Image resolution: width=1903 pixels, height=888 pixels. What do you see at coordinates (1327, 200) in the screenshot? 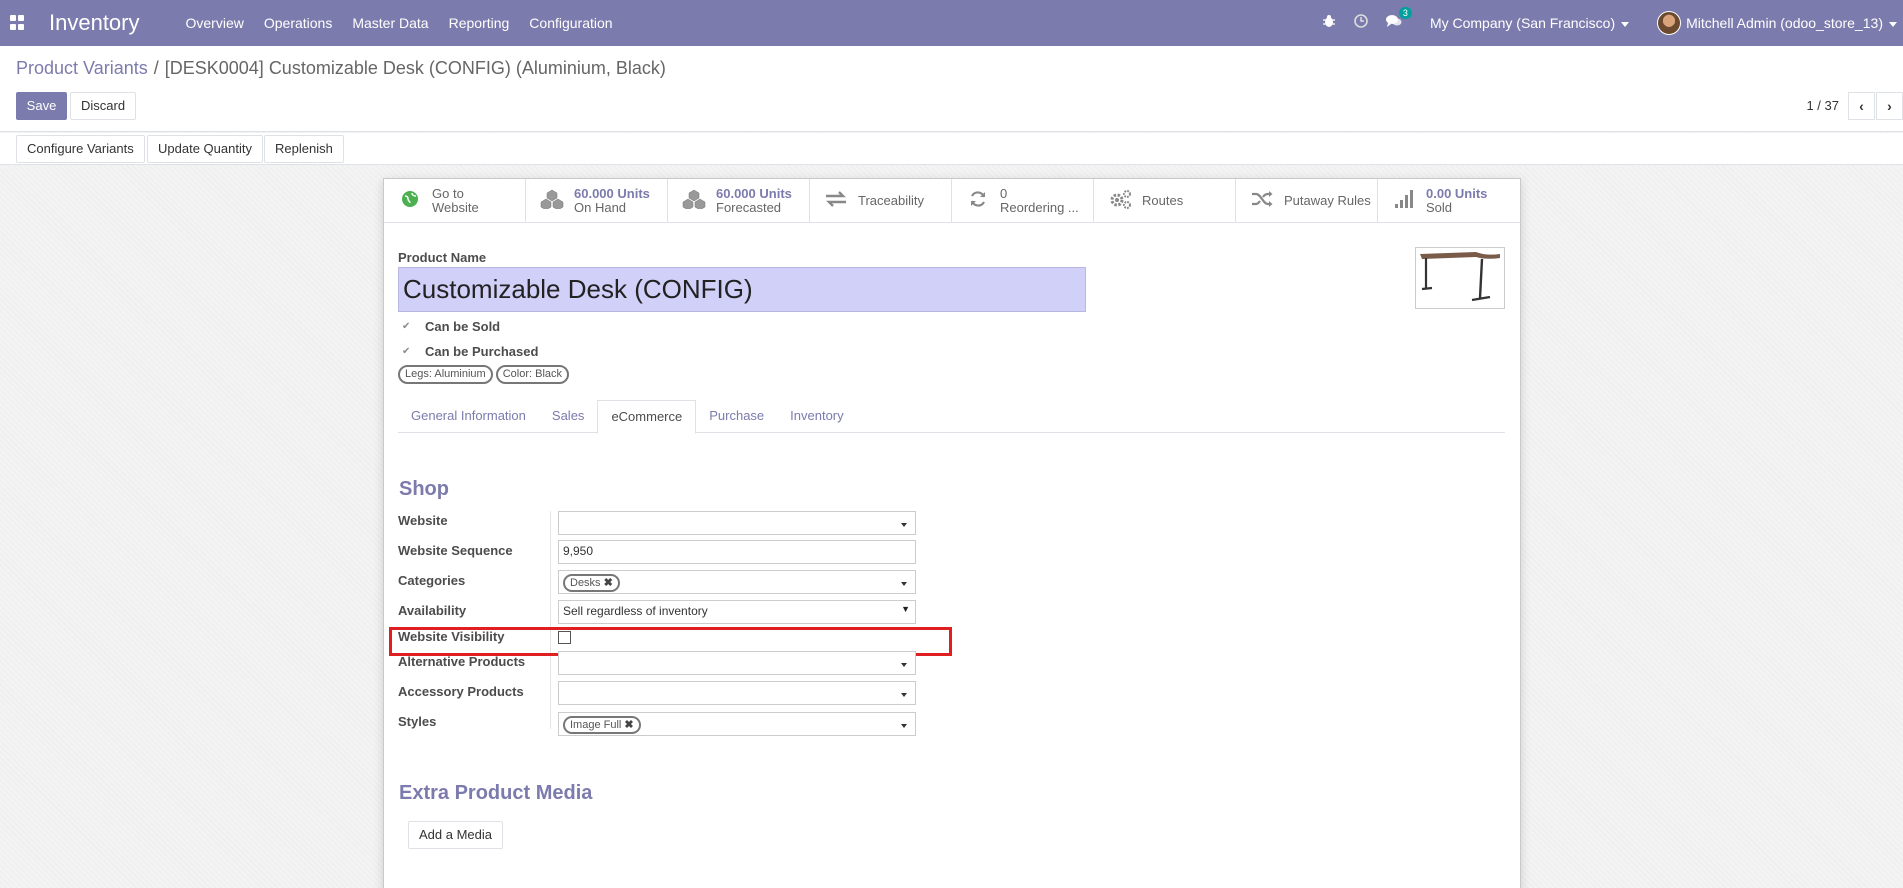
I see `smart-label: Putaway Rules` at bounding box center [1327, 200].